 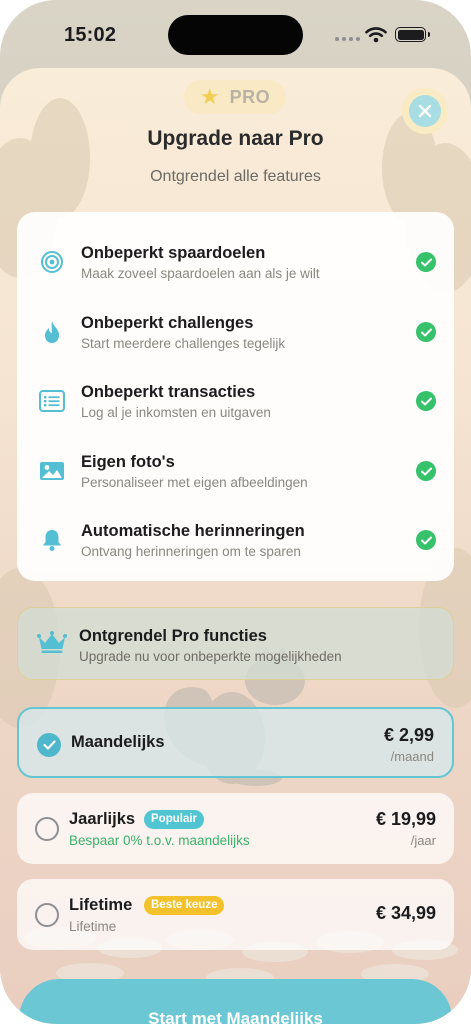 I want to click on plan-period: /jaar, so click(x=423, y=840).